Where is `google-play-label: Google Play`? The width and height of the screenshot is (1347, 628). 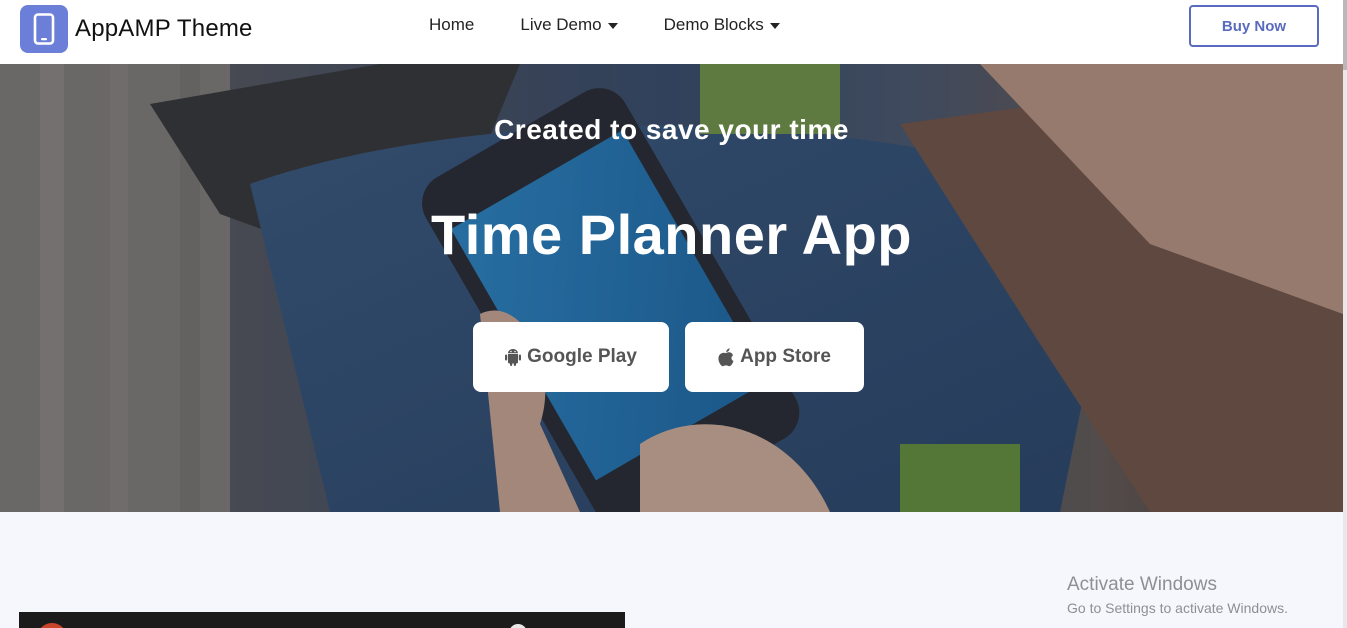 google-play-label: Google Play is located at coordinates (582, 356).